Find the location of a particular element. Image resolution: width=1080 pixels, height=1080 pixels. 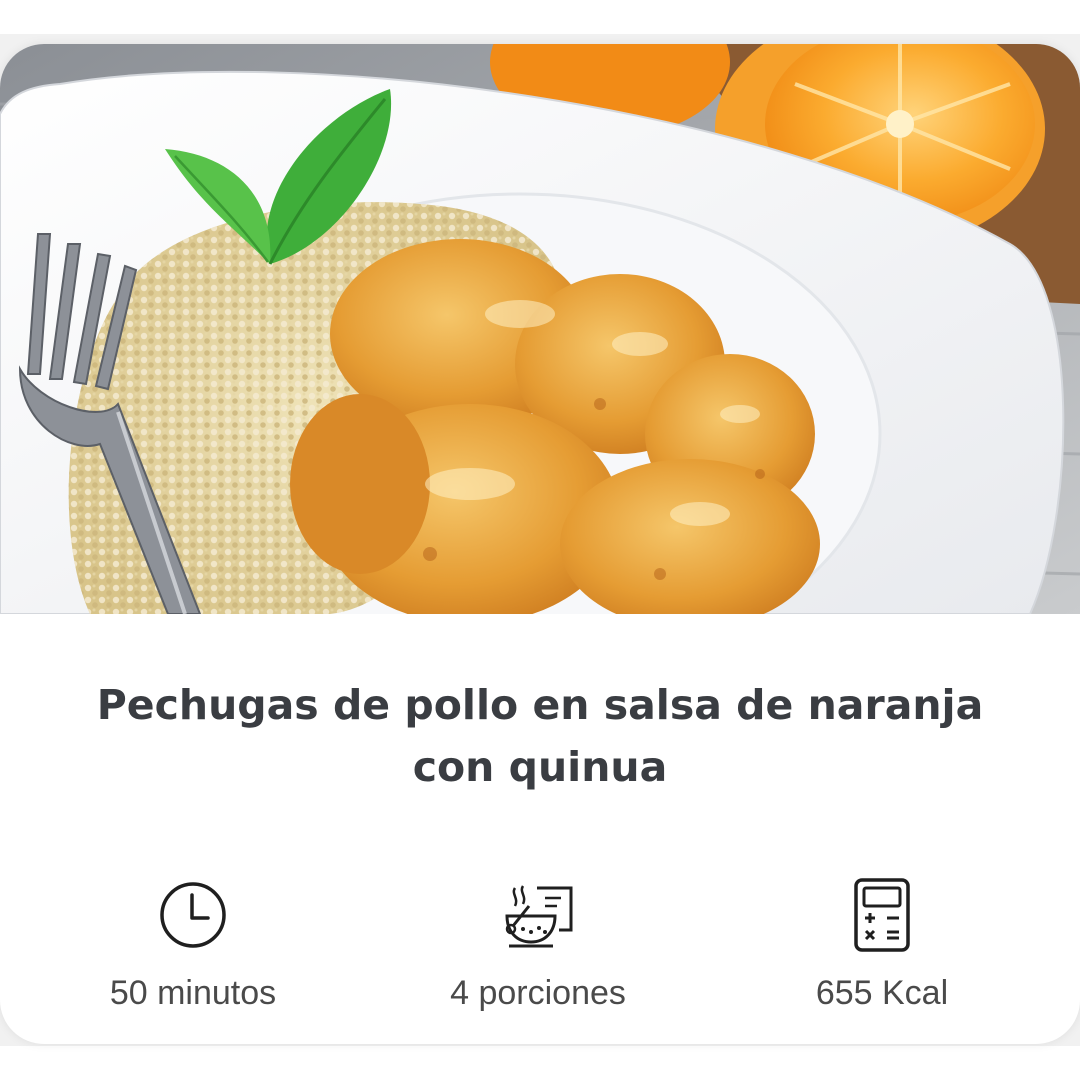

stat-servings: 4 porciones is located at coordinates (538, 944).